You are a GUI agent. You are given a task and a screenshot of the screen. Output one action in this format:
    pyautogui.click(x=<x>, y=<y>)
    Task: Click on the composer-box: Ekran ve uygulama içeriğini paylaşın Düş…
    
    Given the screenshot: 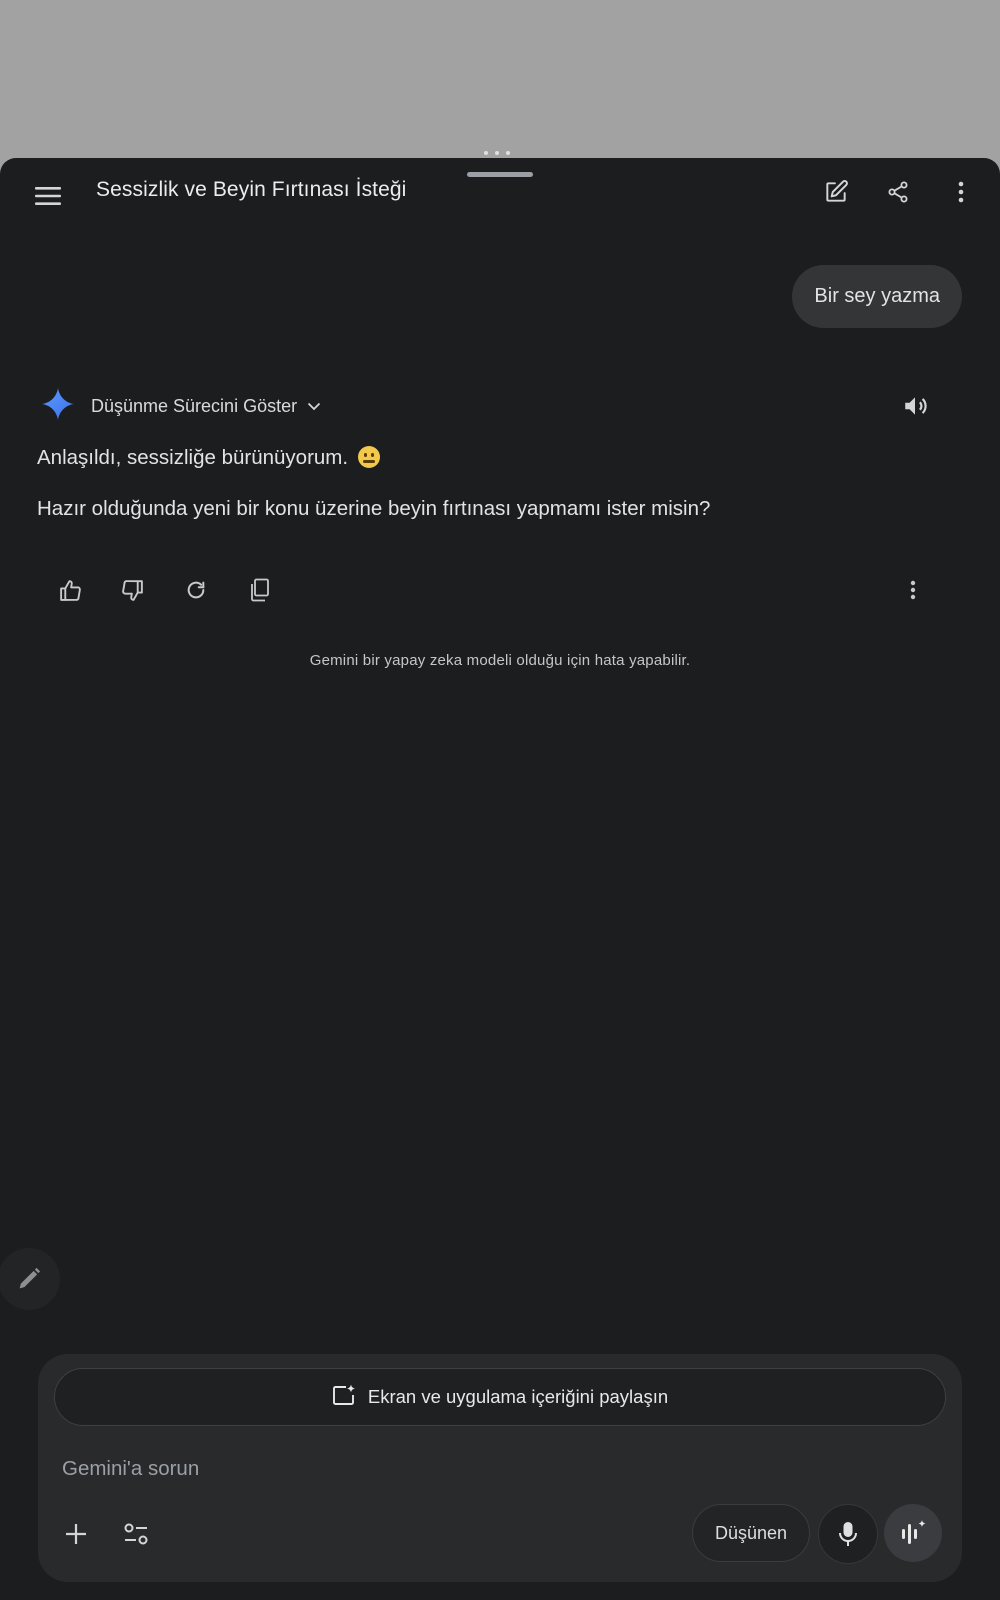 What is the action you would take?
    pyautogui.click(x=500, y=1468)
    